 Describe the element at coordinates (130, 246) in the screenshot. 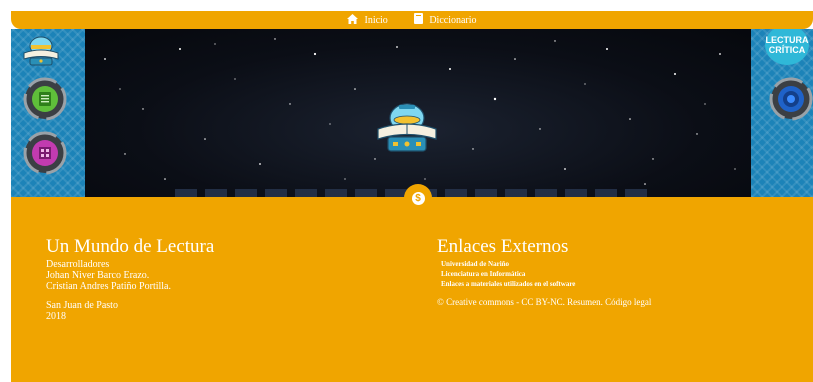

I see `footer-site-title: Un Mundo de Lectura` at that location.